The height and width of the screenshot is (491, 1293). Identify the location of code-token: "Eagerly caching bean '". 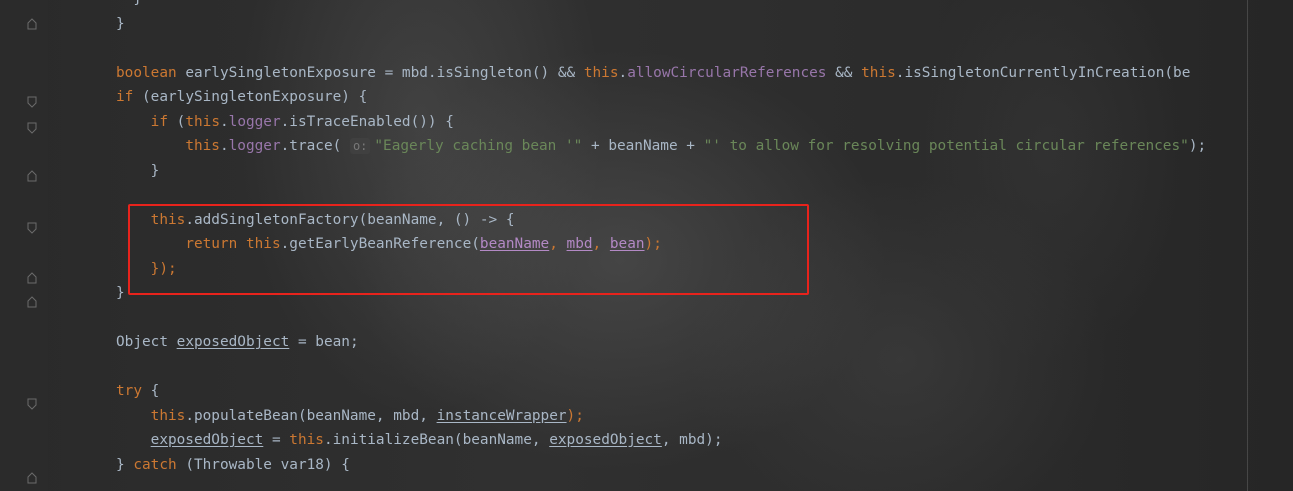
(478, 146).